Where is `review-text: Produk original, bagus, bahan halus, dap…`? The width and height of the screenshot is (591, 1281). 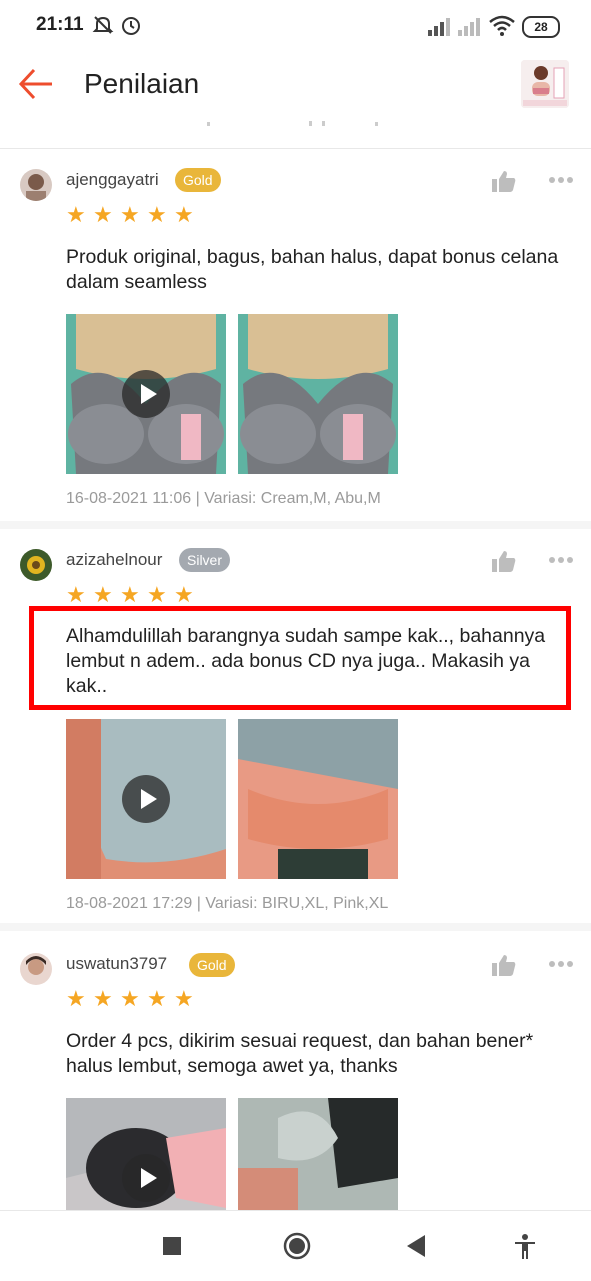
review-text: Produk original, bagus, bahan halus, dap… is located at coordinates (312, 269).